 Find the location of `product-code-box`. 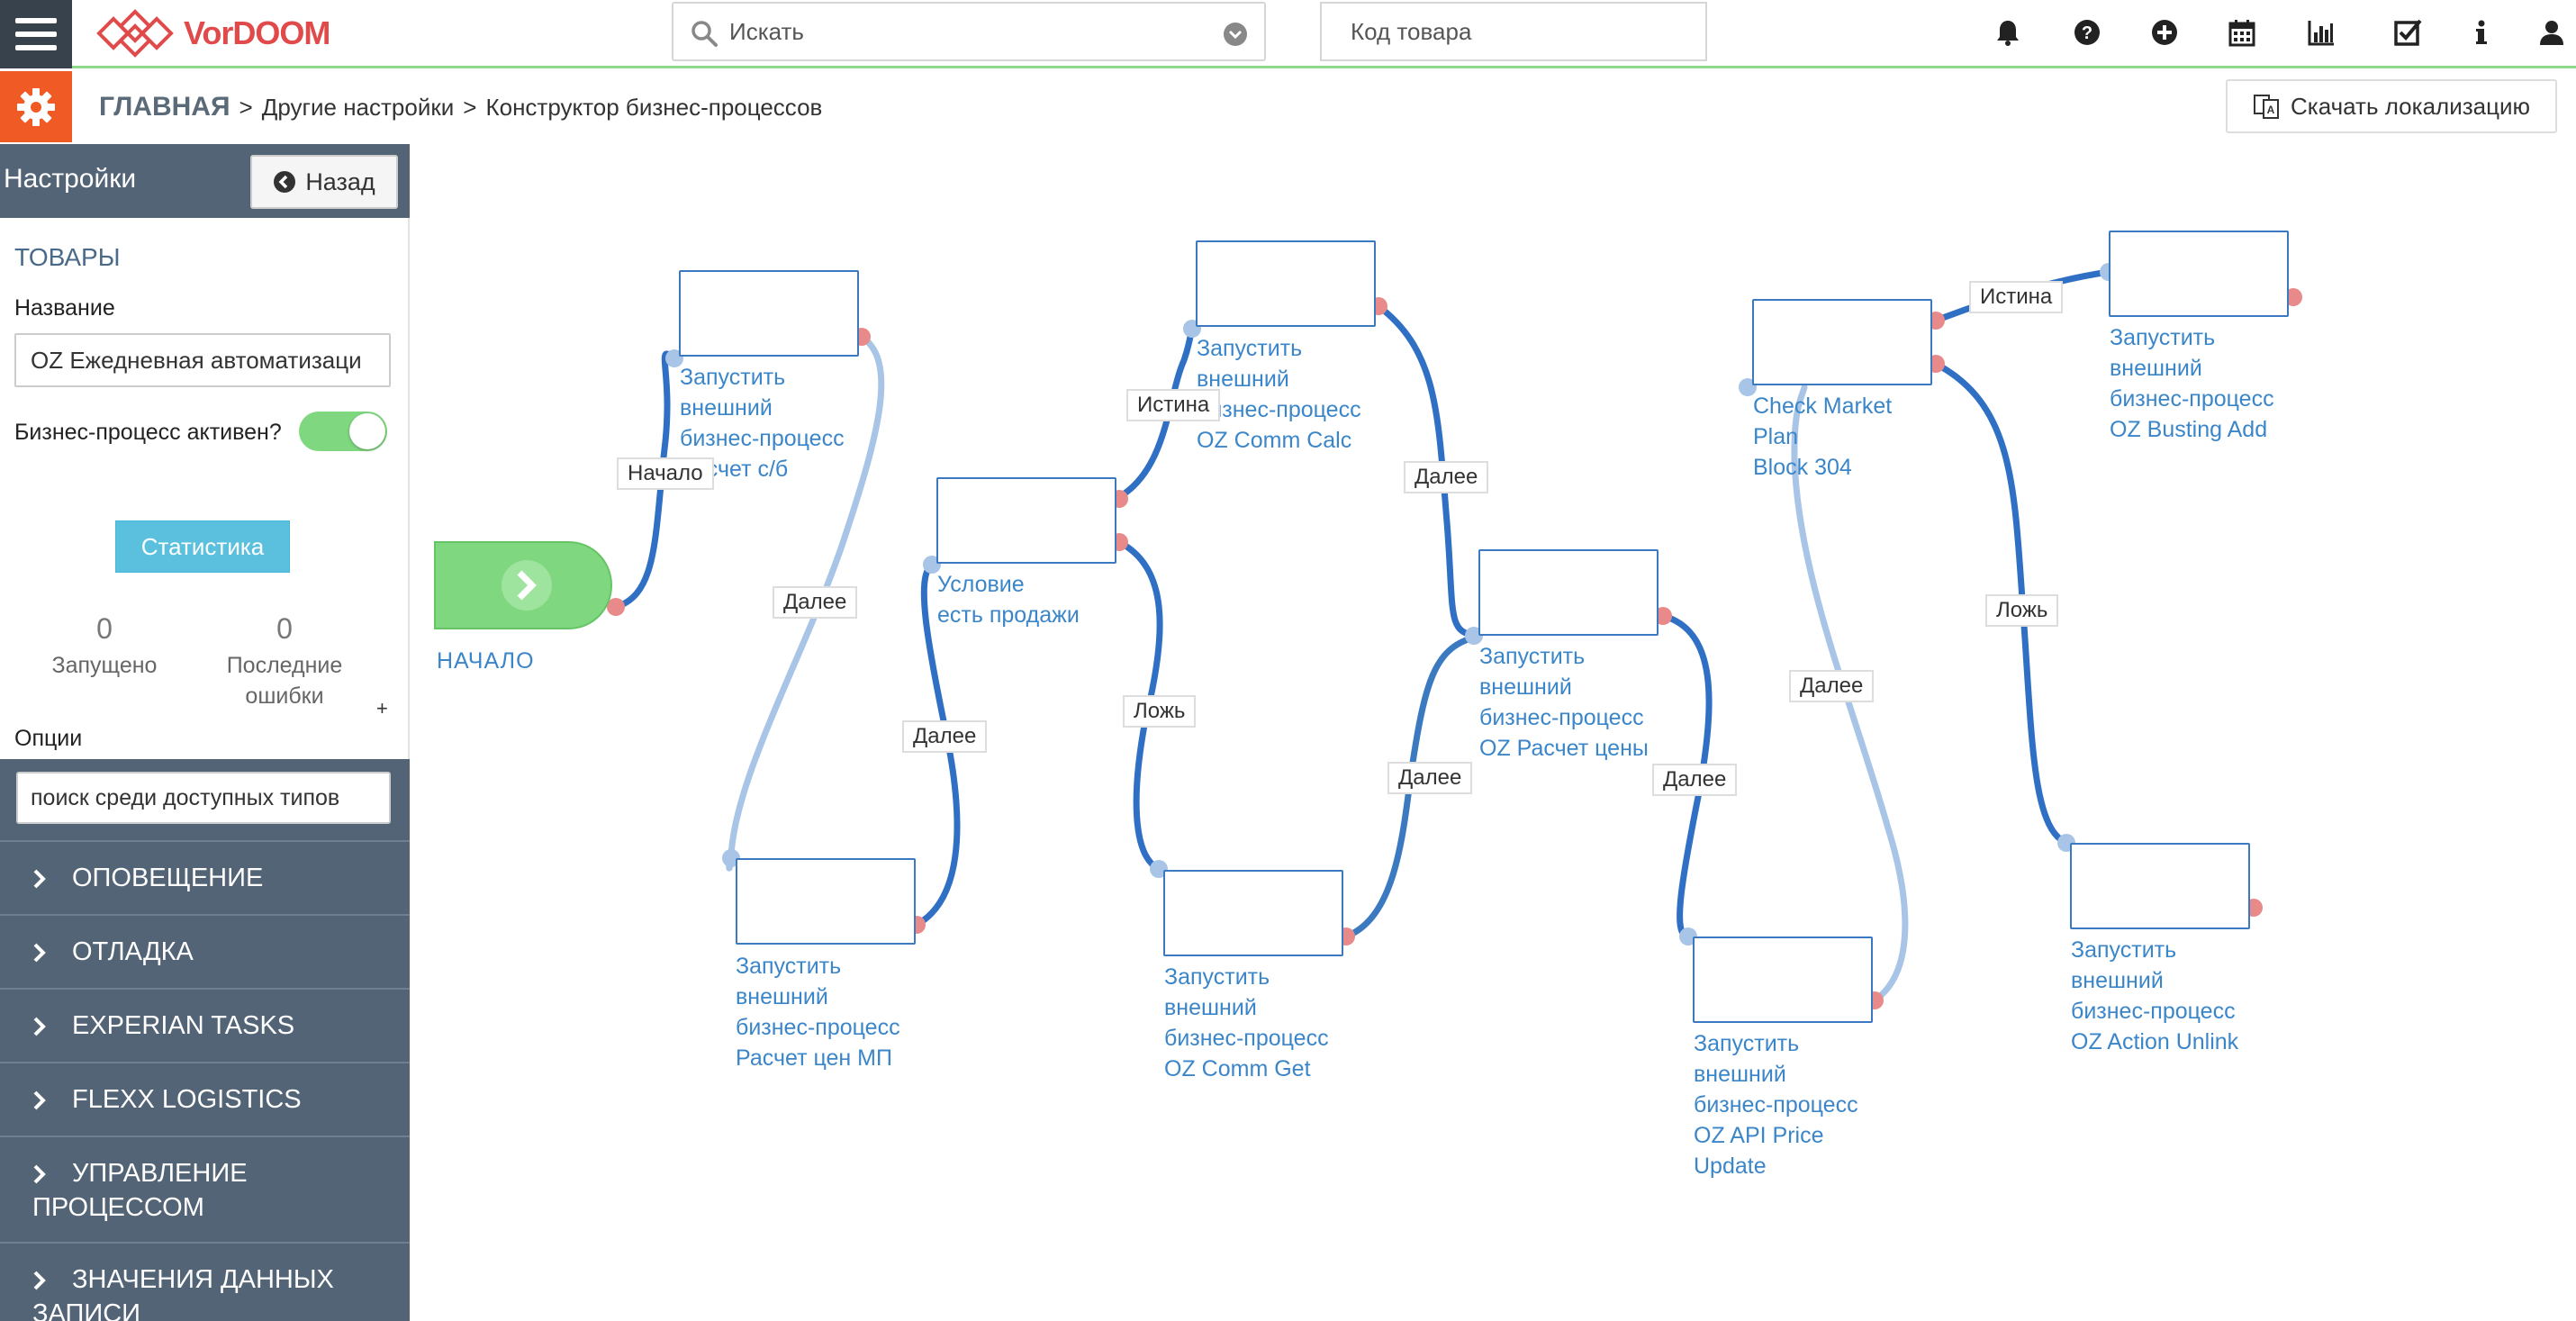

product-code-box is located at coordinates (1513, 31).